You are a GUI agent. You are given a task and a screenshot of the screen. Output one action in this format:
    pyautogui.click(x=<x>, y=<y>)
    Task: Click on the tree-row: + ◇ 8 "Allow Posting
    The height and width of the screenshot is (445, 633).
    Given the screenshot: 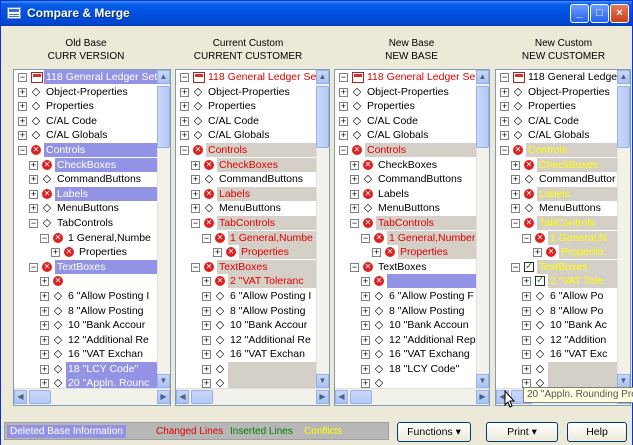 What is the action you would take?
    pyautogui.click(x=85, y=311)
    